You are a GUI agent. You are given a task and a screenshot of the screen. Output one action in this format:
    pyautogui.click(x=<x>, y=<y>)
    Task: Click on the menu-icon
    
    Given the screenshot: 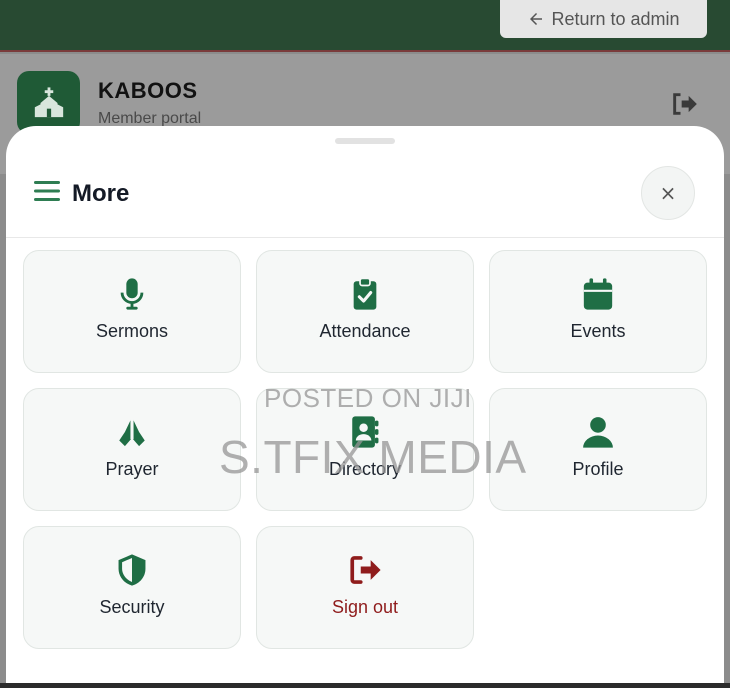 What is the action you would take?
    pyautogui.click(x=47, y=191)
    